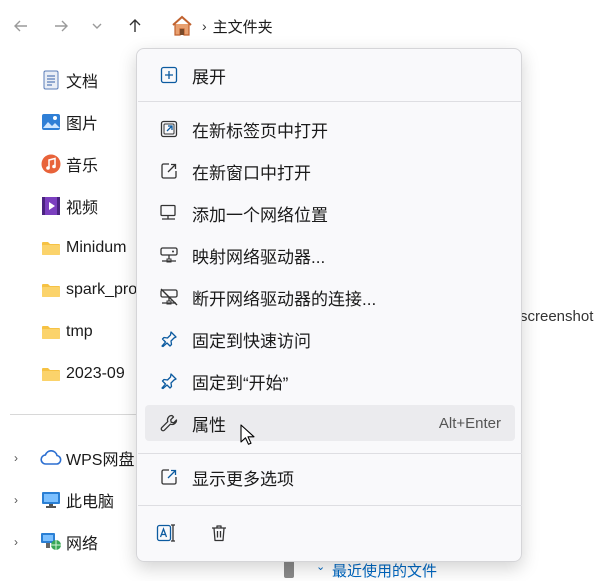  Describe the element at coordinates (169, 171) in the screenshot. I see `open-in-new-window-icon` at that location.